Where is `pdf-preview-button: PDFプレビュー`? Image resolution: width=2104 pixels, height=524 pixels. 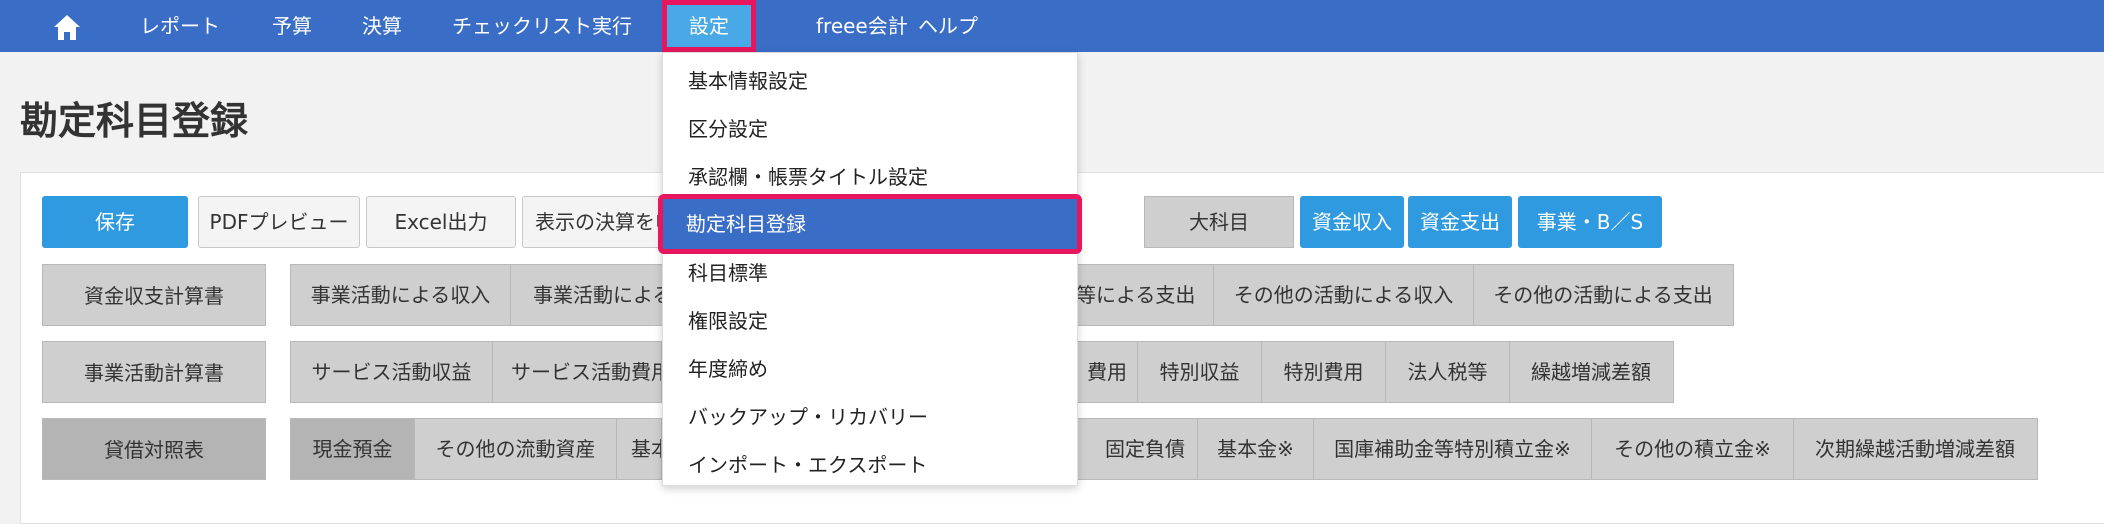
pdf-preview-button: PDFプレビュー is located at coordinates (279, 222).